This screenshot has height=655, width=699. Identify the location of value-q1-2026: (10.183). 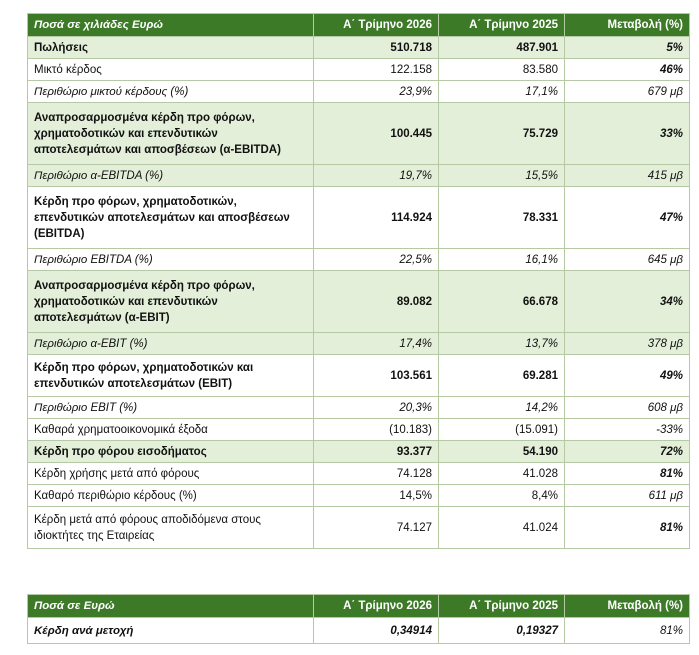
(376, 429).